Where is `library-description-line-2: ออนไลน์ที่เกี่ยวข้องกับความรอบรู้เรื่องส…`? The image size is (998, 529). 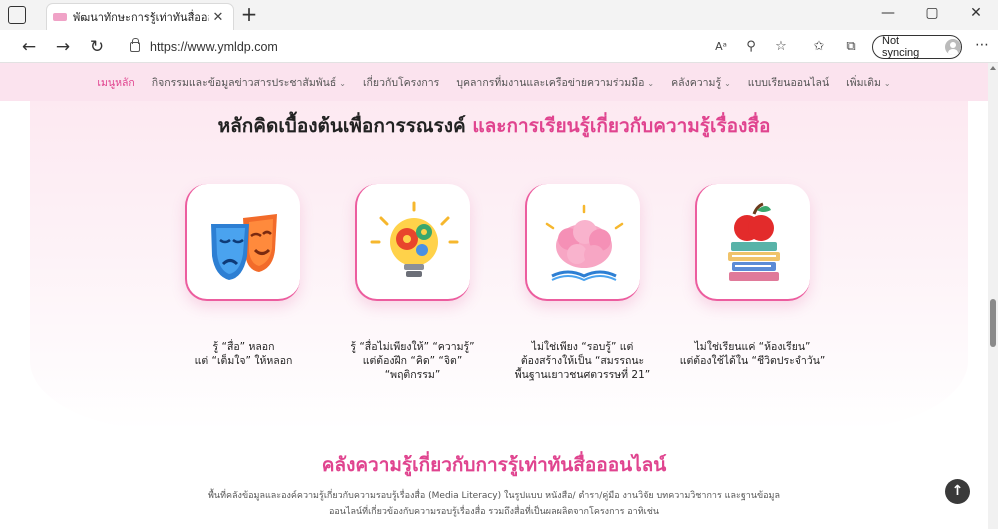
library-description-line-2: ออนไลน์ที่เกี่ยวข้องกับความรอบรู้เรื่องส… is located at coordinates (494, 512).